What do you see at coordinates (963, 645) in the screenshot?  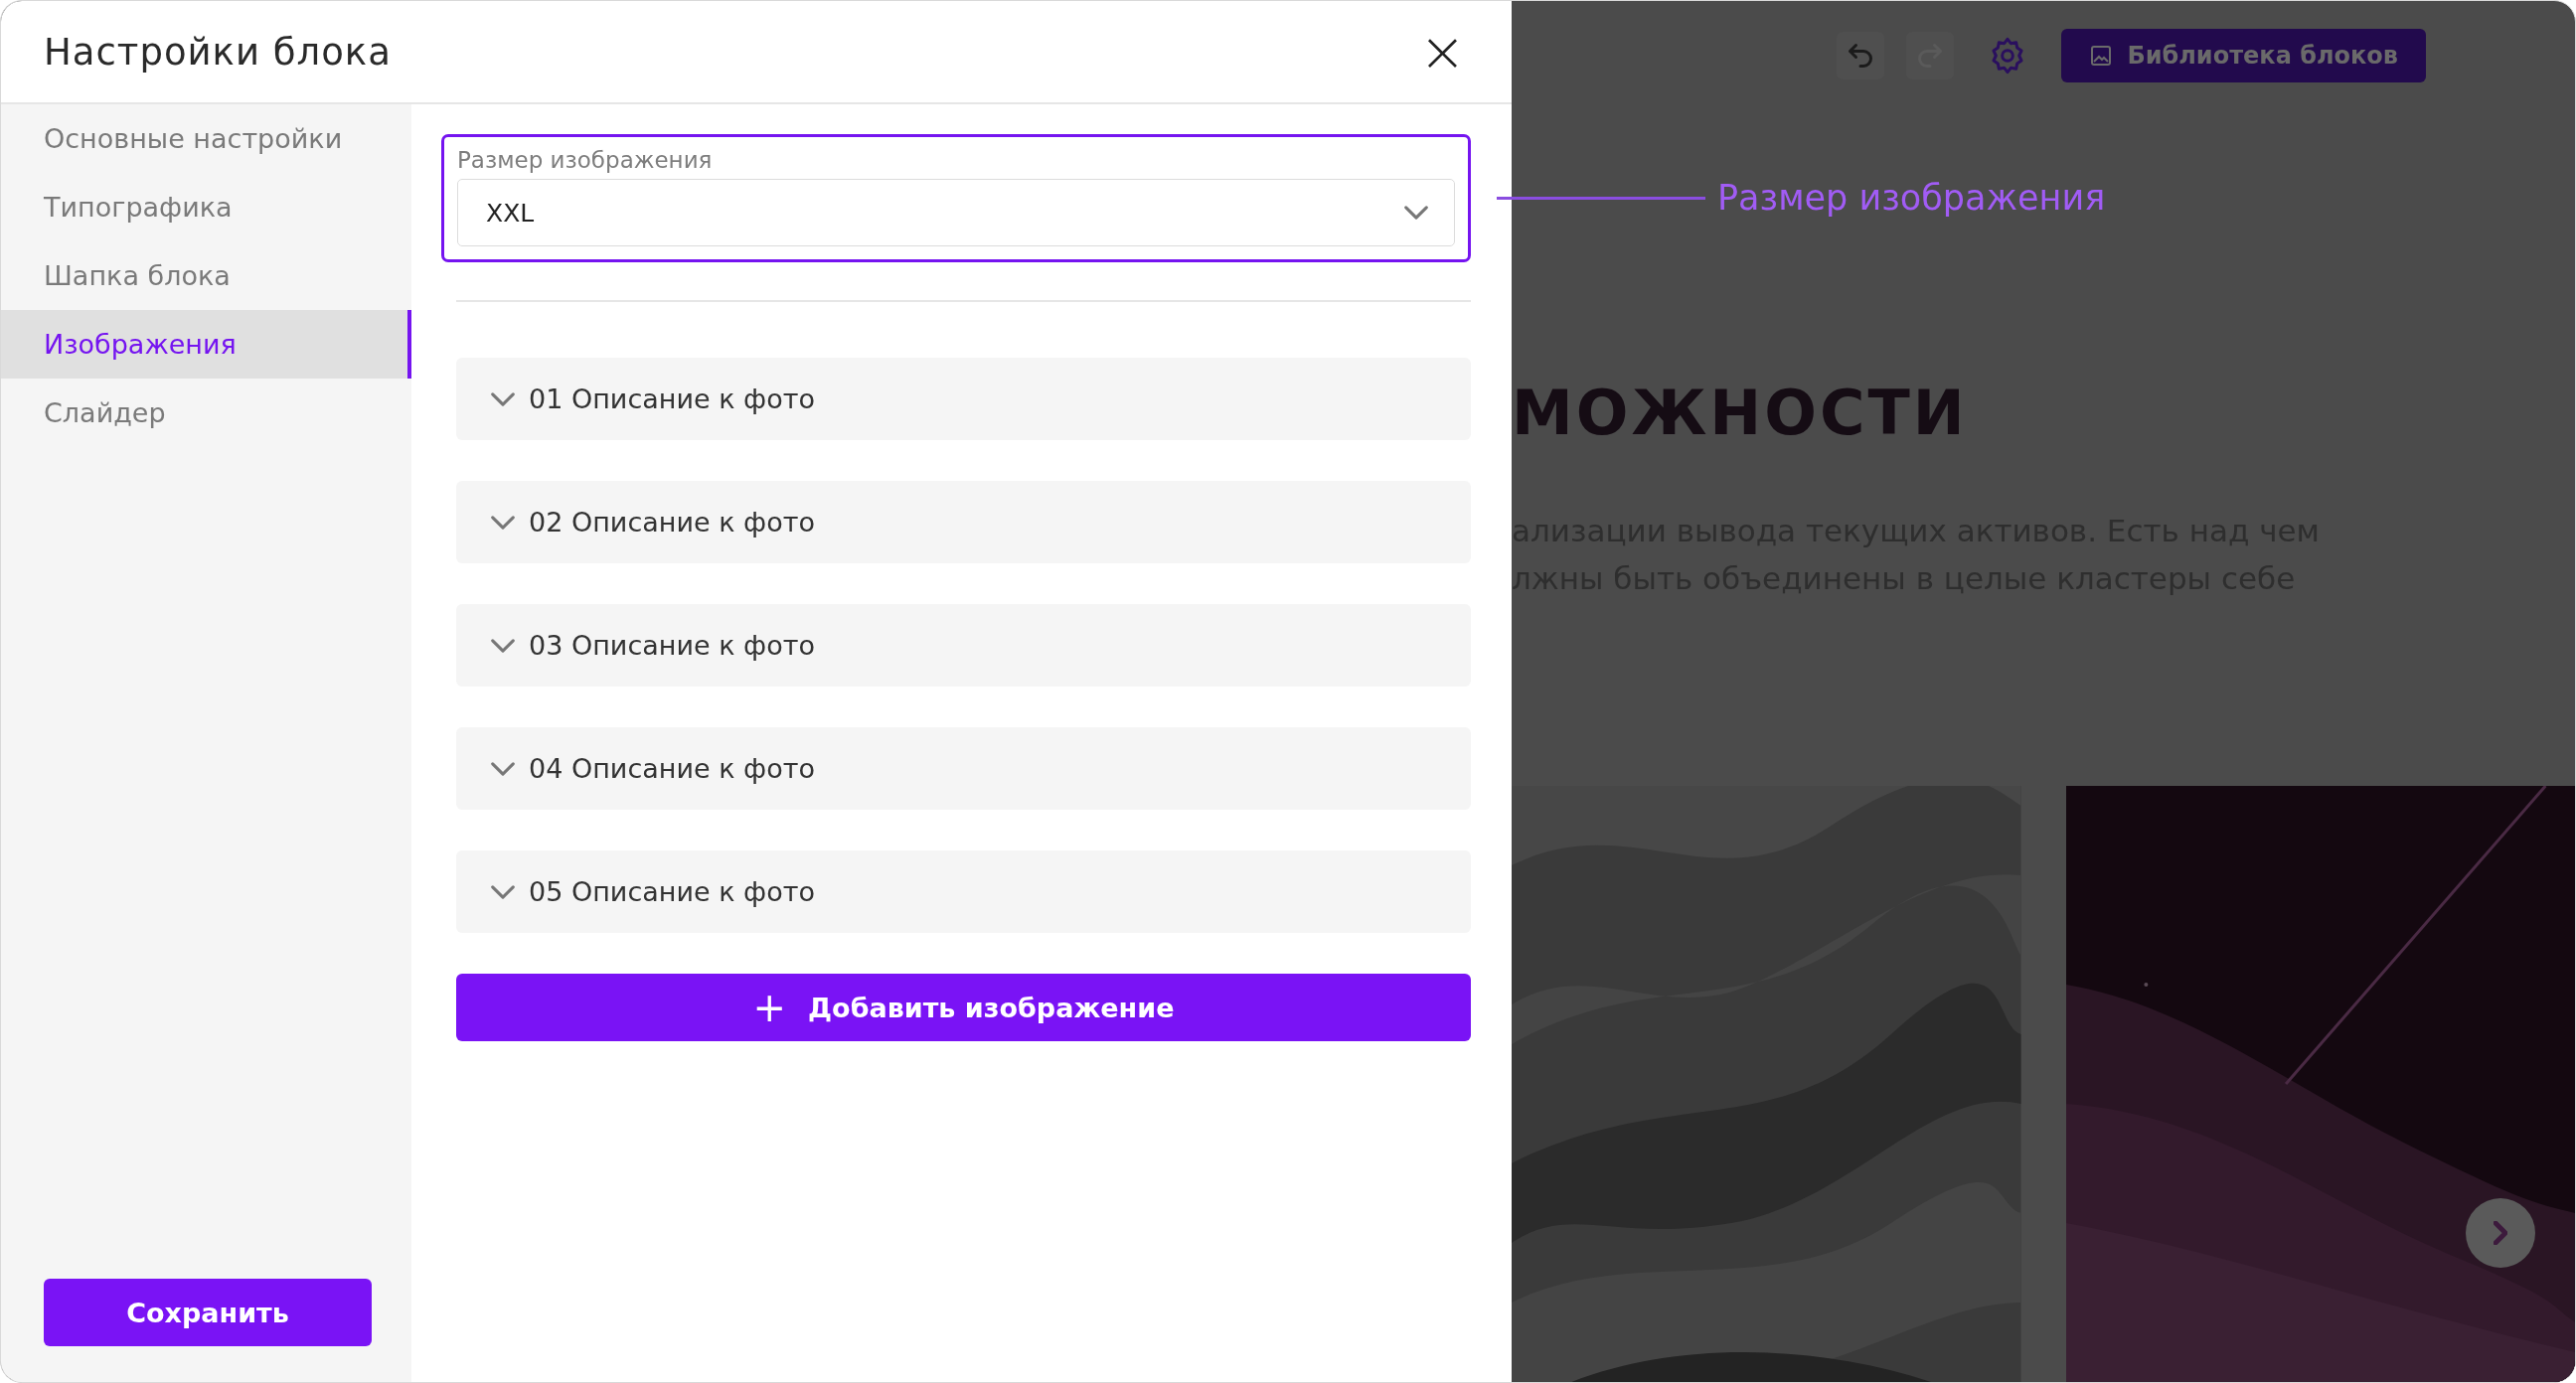 I see `accordion-item: 03 Описание к фото` at bounding box center [963, 645].